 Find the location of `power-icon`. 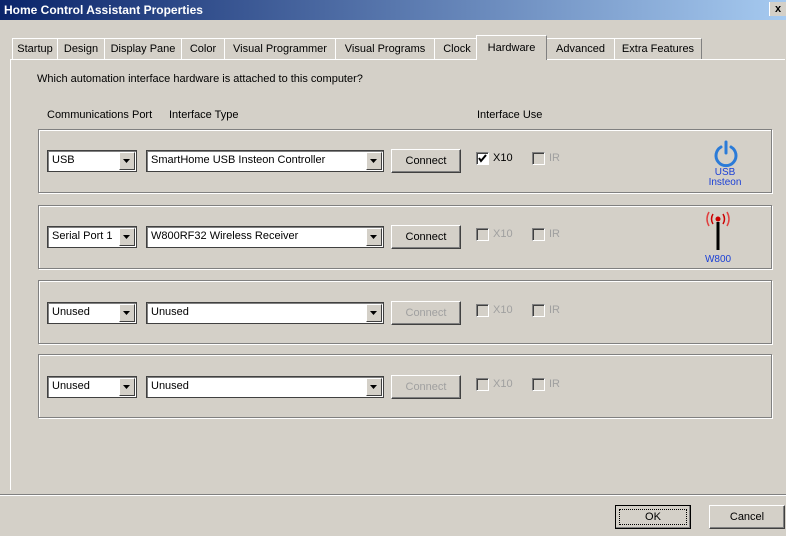

power-icon is located at coordinates (726, 154).